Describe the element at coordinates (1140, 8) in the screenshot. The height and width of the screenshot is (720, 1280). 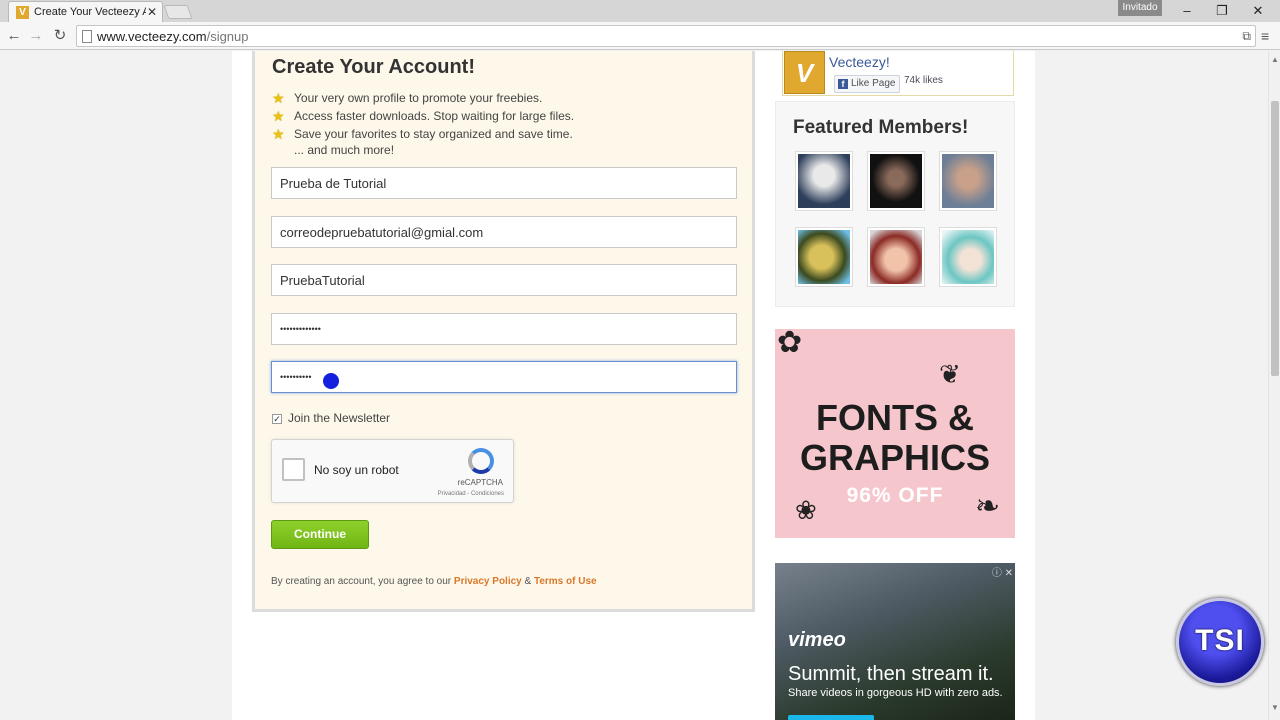
I see `profile-badge: Invitado` at that location.